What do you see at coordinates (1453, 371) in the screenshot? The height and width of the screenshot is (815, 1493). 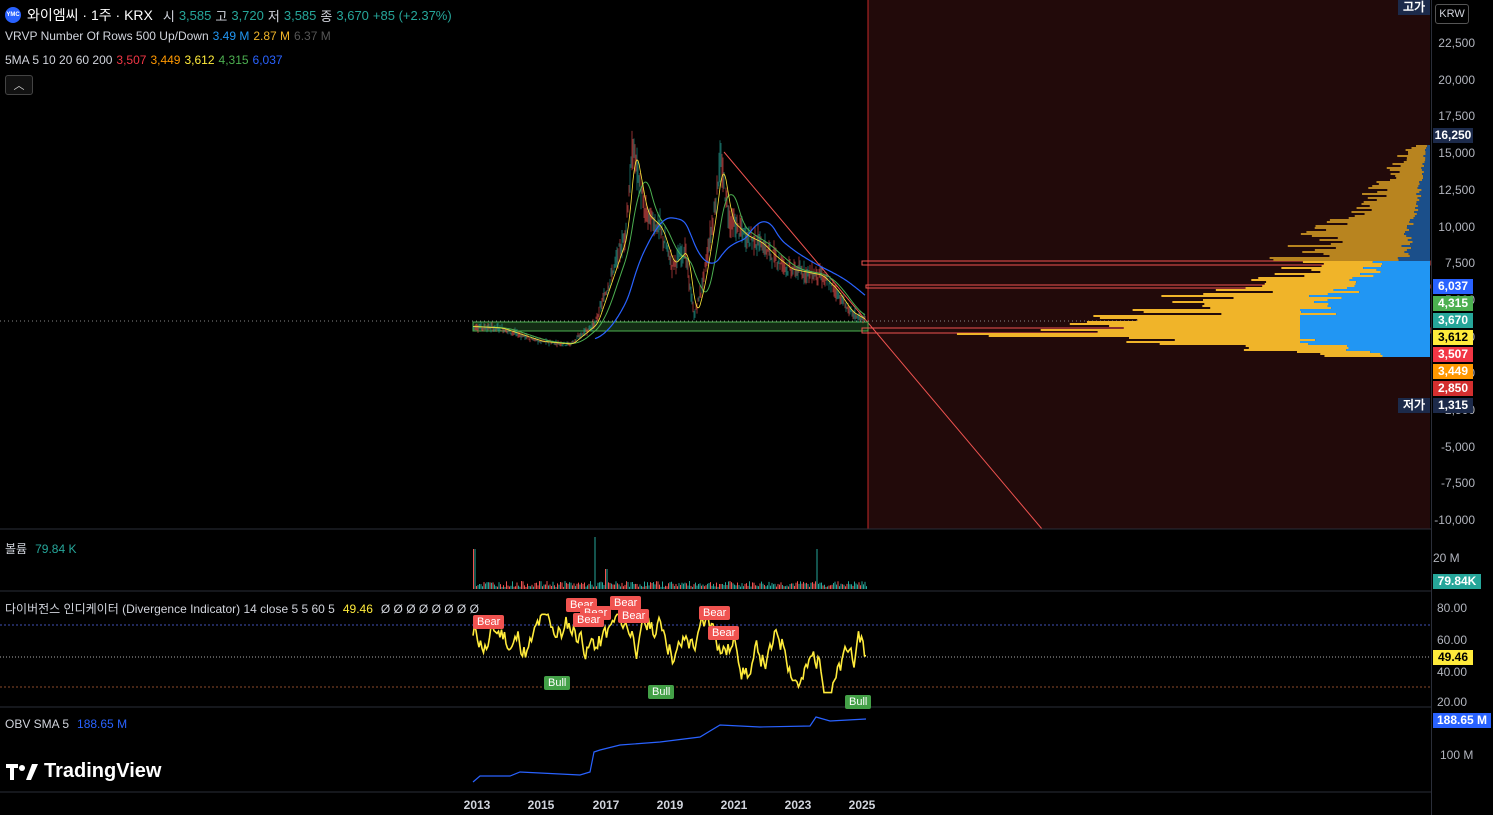 I see `sma10-badge: 3,449` at bounding box center [1453, 371].